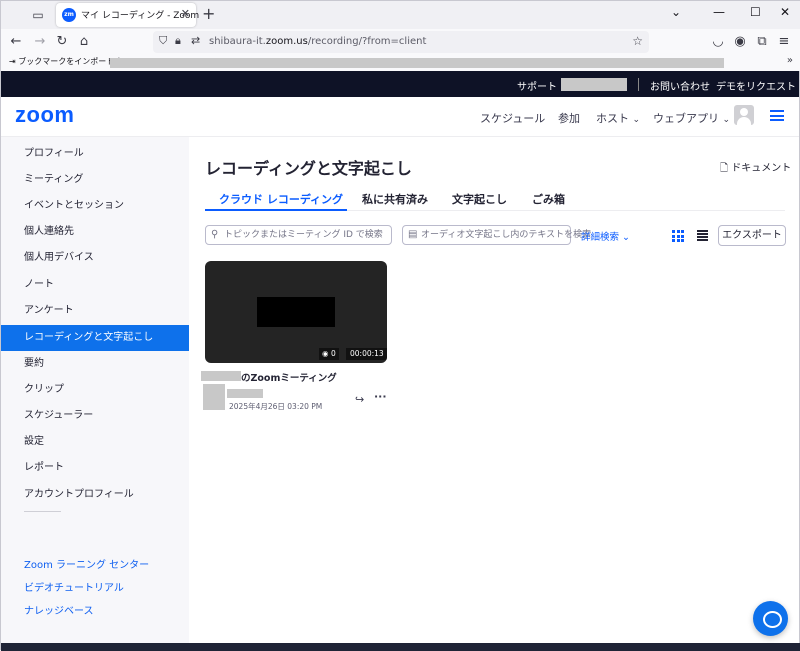 The height and width of the screenshot is (651, 800). Describe the element at coordinates (289, 377) in the screenshot. I see `recording-title: のZoomミーティング` at that location.